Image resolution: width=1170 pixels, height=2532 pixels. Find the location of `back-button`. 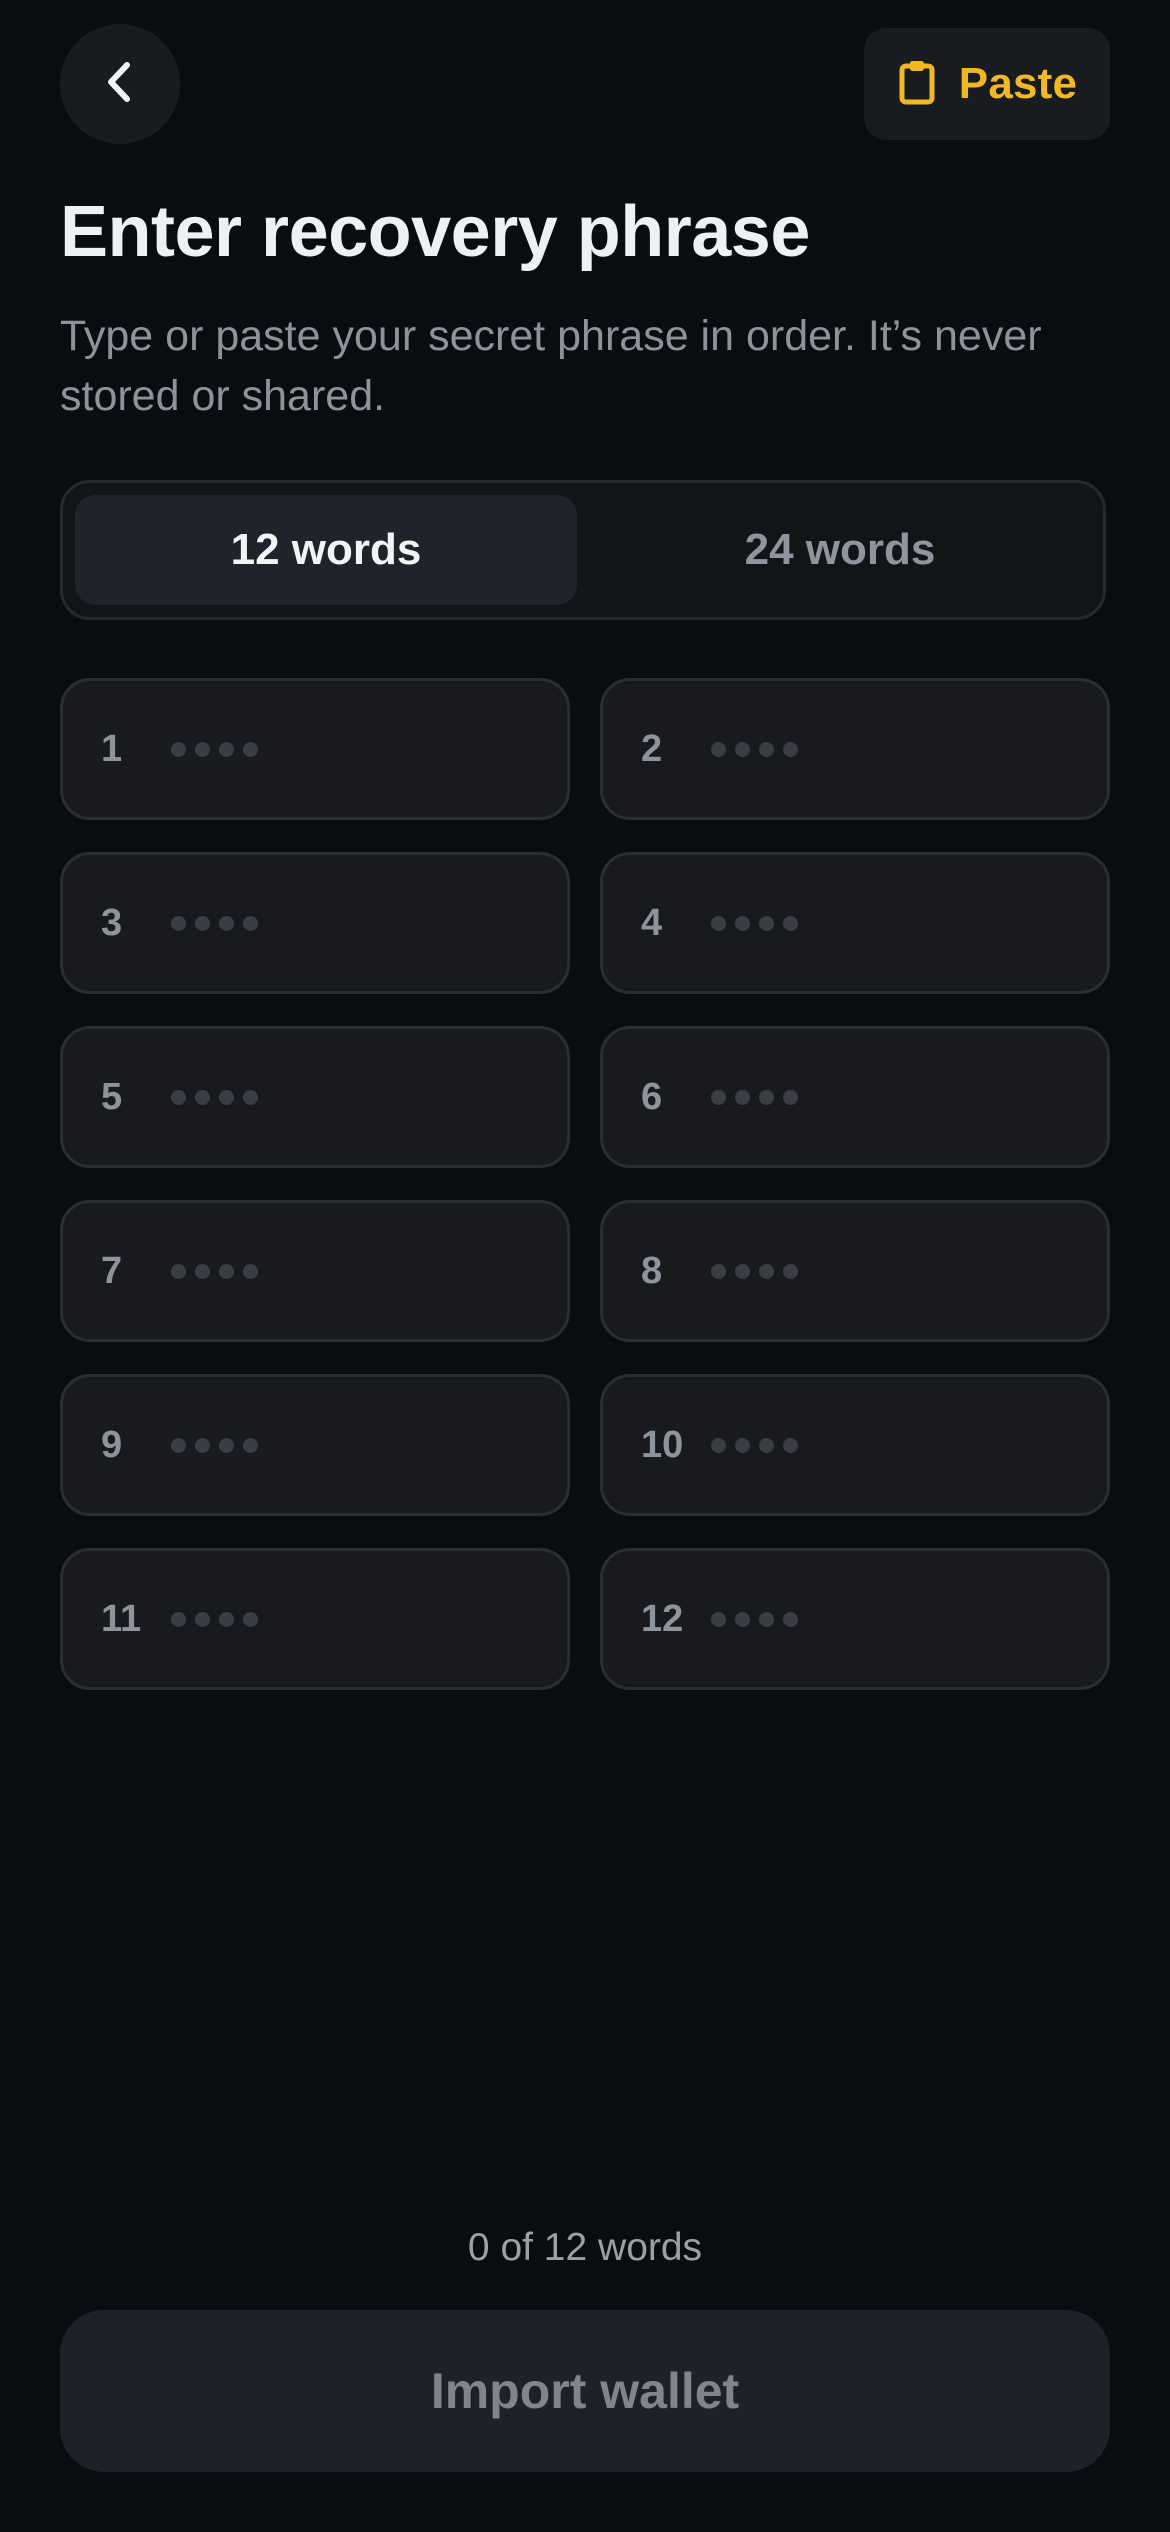

back-button is located at coordinates (120, 84).